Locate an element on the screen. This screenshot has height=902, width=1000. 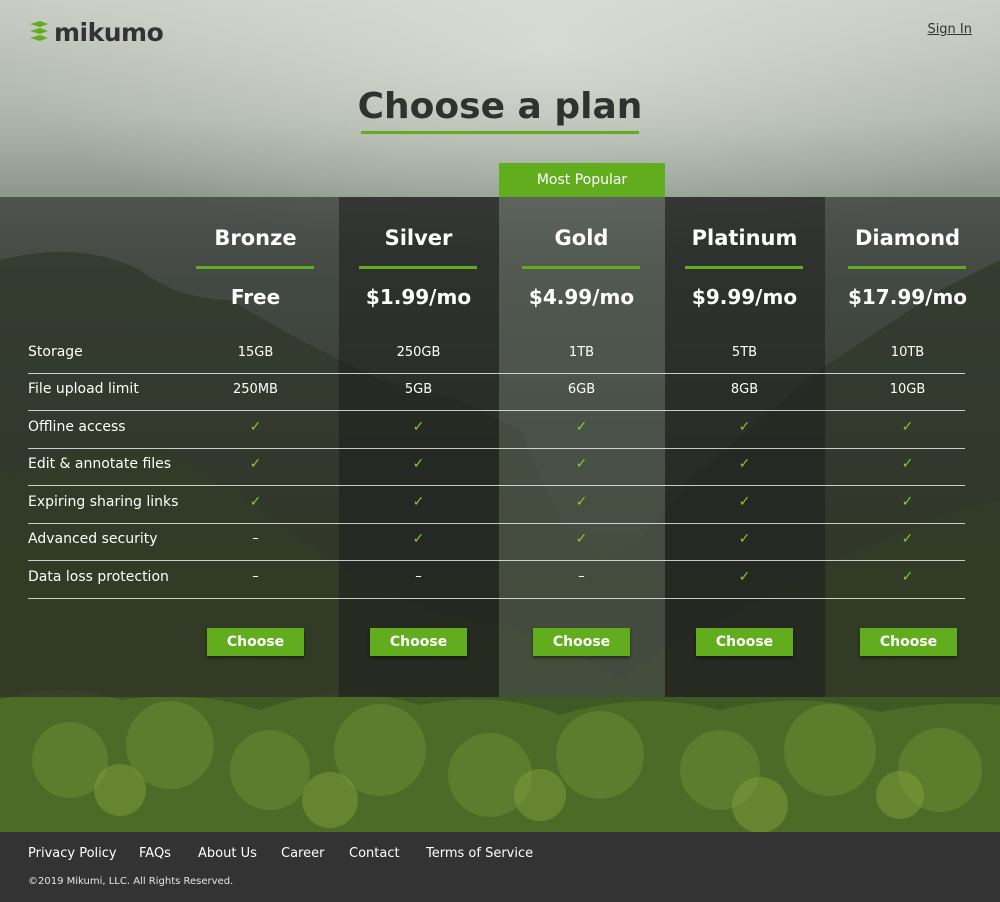
logo-stripes-icon is located at coordinates (39, 31).